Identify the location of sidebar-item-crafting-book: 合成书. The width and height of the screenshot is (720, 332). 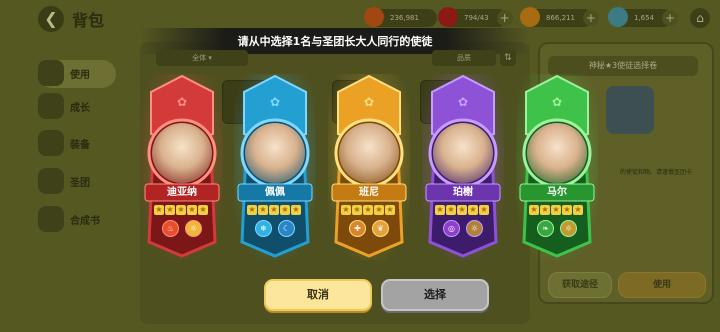
(77, 220).